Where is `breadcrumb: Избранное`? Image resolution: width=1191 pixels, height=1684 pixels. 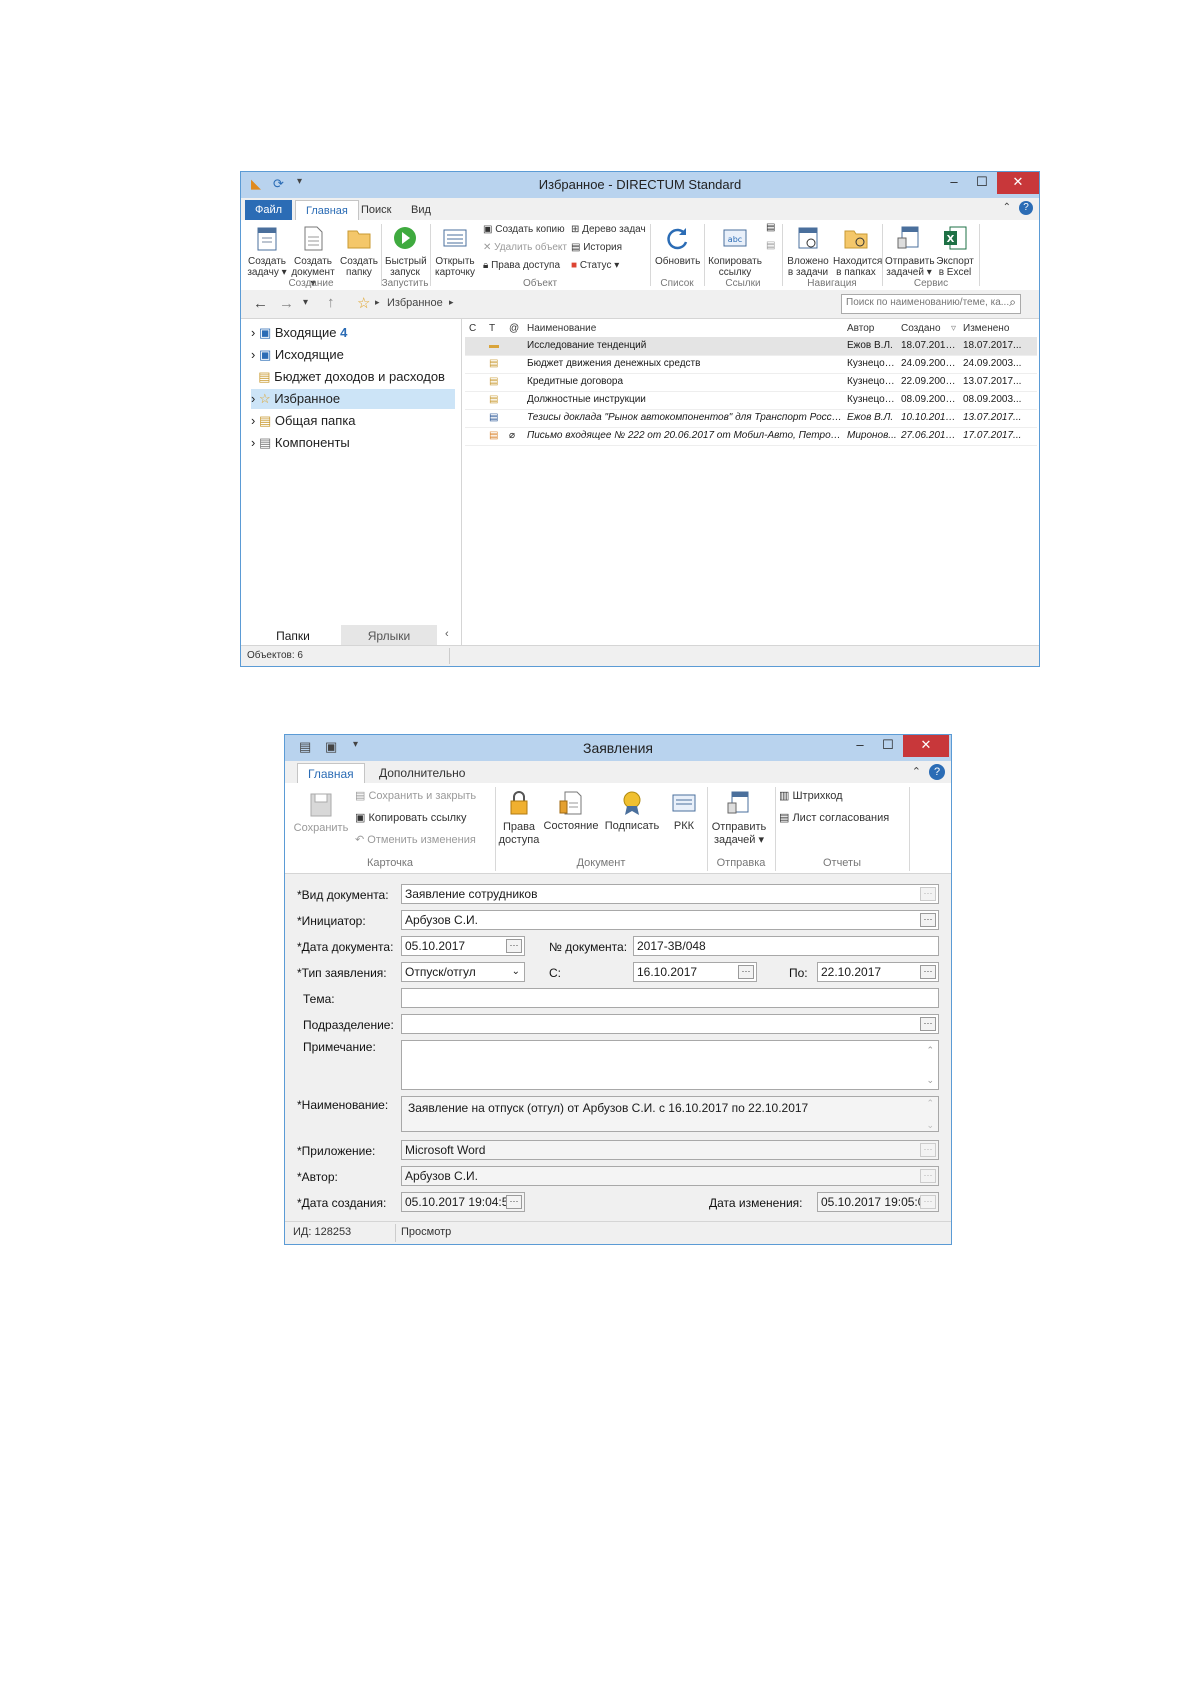 breadcrumb: Избранное is located at coordinates (415, 303).